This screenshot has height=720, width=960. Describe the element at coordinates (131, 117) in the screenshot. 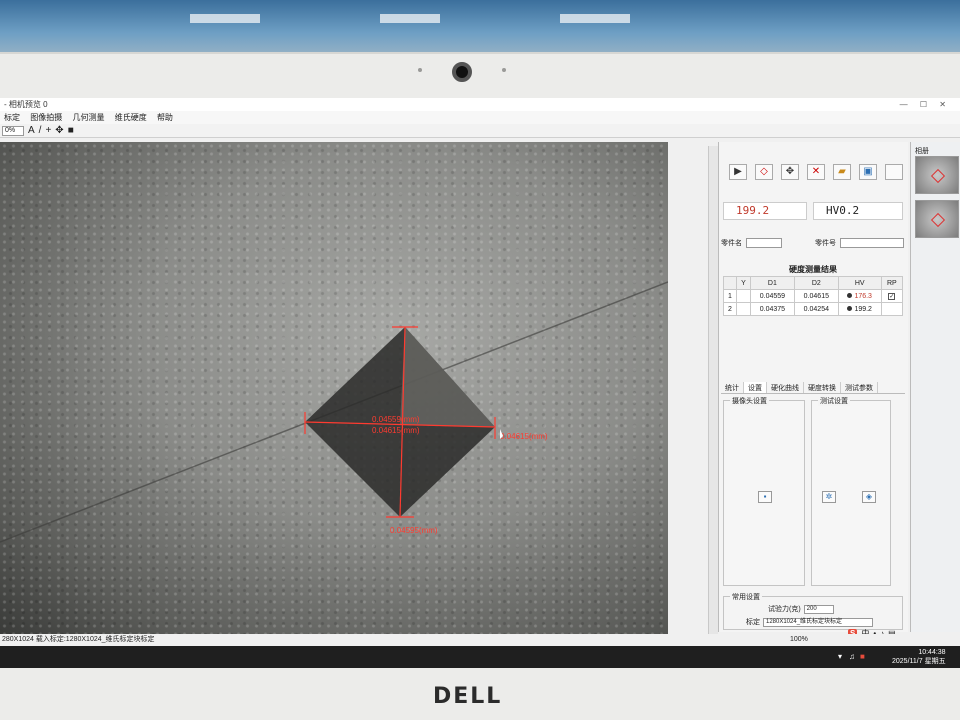

I see `menu-vickers-hardness: 维氏硬度` at that location.